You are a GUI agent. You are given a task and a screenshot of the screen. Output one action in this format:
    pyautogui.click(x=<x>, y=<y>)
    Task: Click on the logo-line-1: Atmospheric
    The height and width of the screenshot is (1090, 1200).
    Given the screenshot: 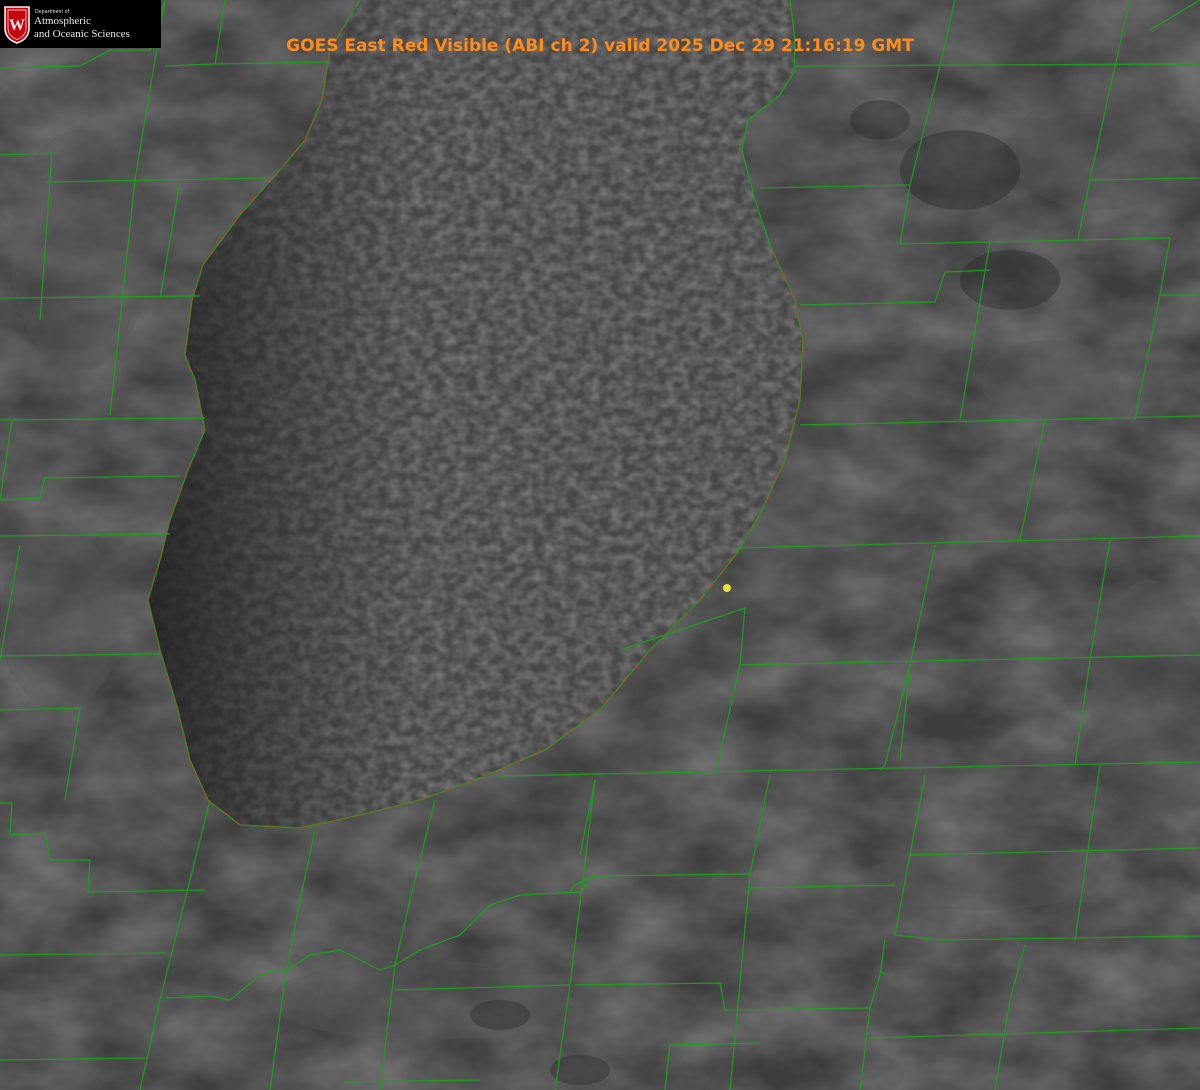 What is the action you would take?
    pyautogui.click(x=62, y=21)
    